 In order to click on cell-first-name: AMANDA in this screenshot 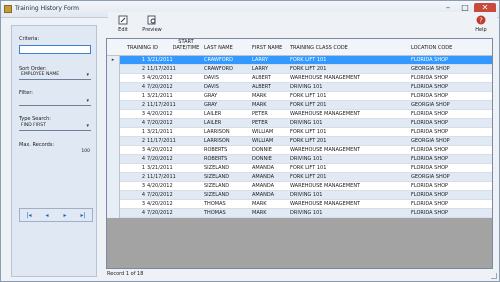, I will do `click(263, 168)`.